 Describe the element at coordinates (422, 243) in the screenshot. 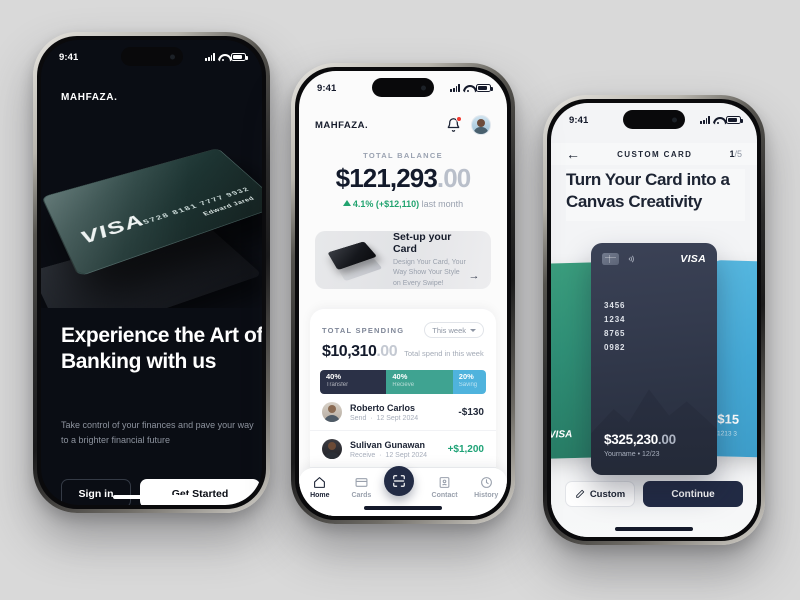

I see `setup-title: Set-up your Card` at that location.